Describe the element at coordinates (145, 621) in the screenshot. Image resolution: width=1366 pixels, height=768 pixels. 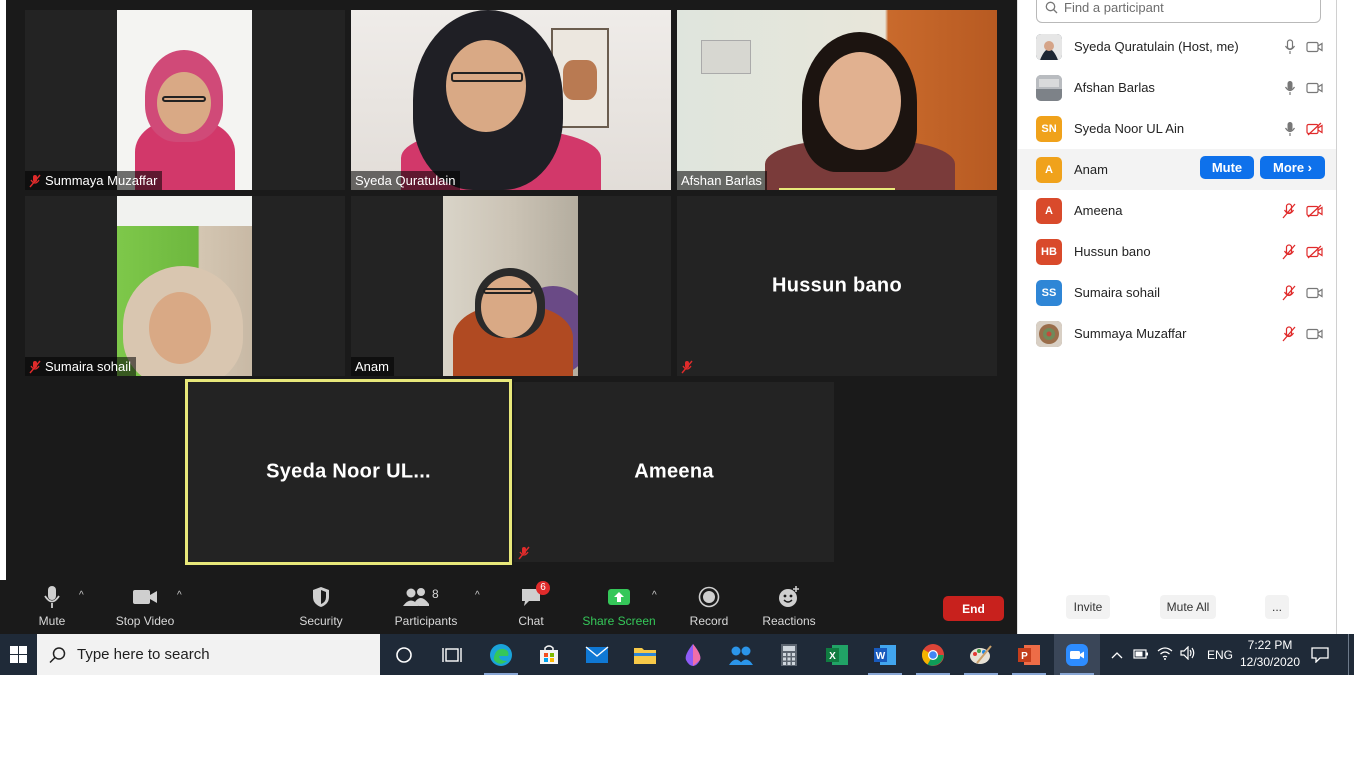
I see `stop-video-label: Stop Video` at that location.